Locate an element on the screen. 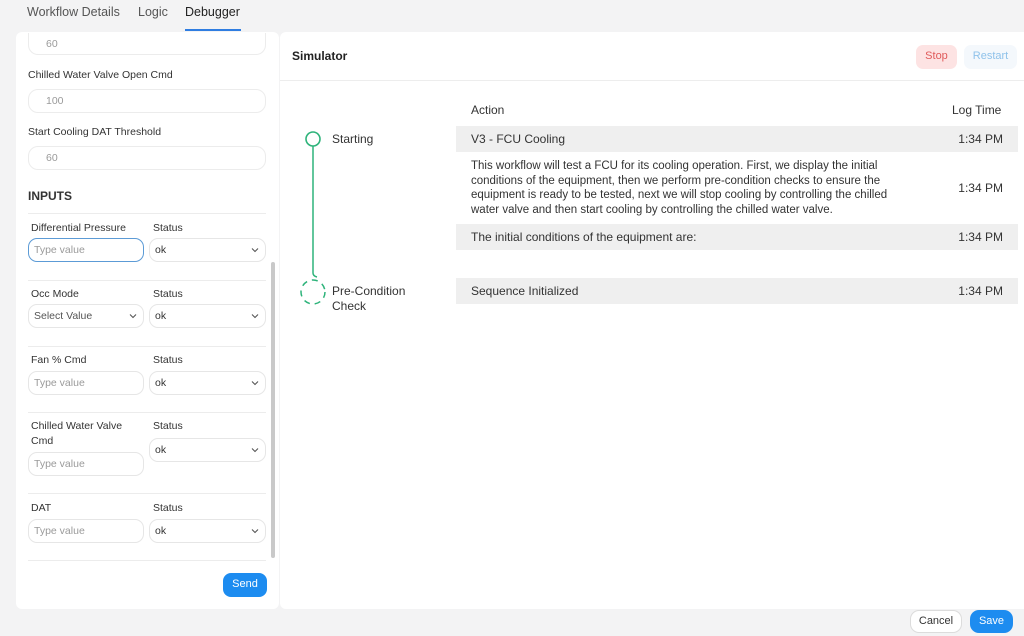  simulator-title: Simulator is located at coordinates (320, 56).